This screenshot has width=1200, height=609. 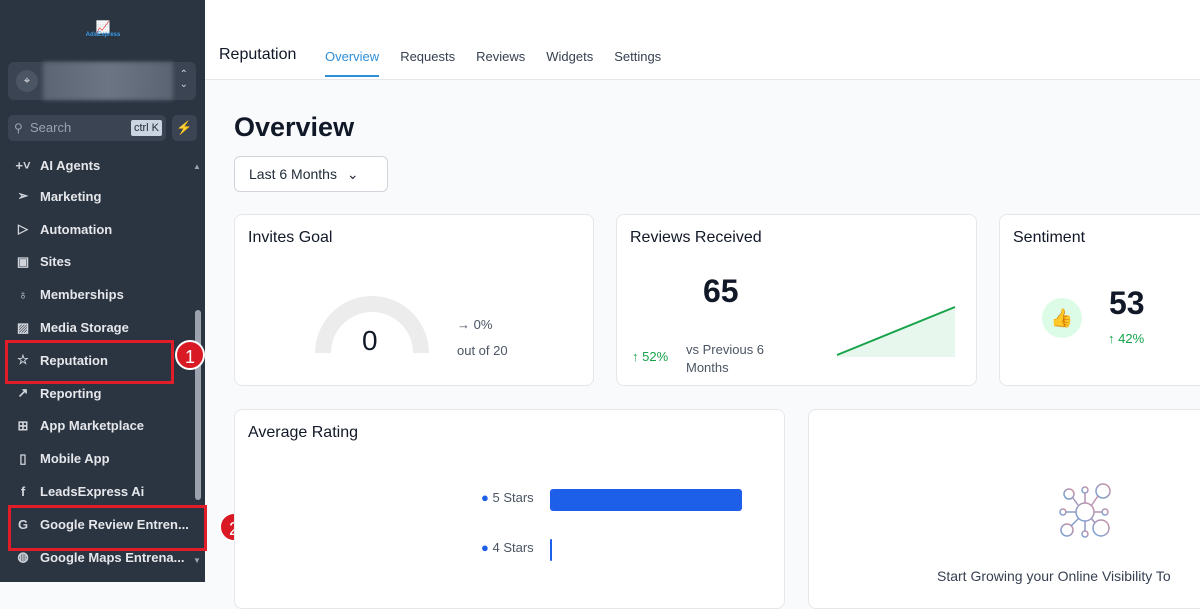 I want to click on sidebar-item-label: Media Storage, so click(x=84, y=328).